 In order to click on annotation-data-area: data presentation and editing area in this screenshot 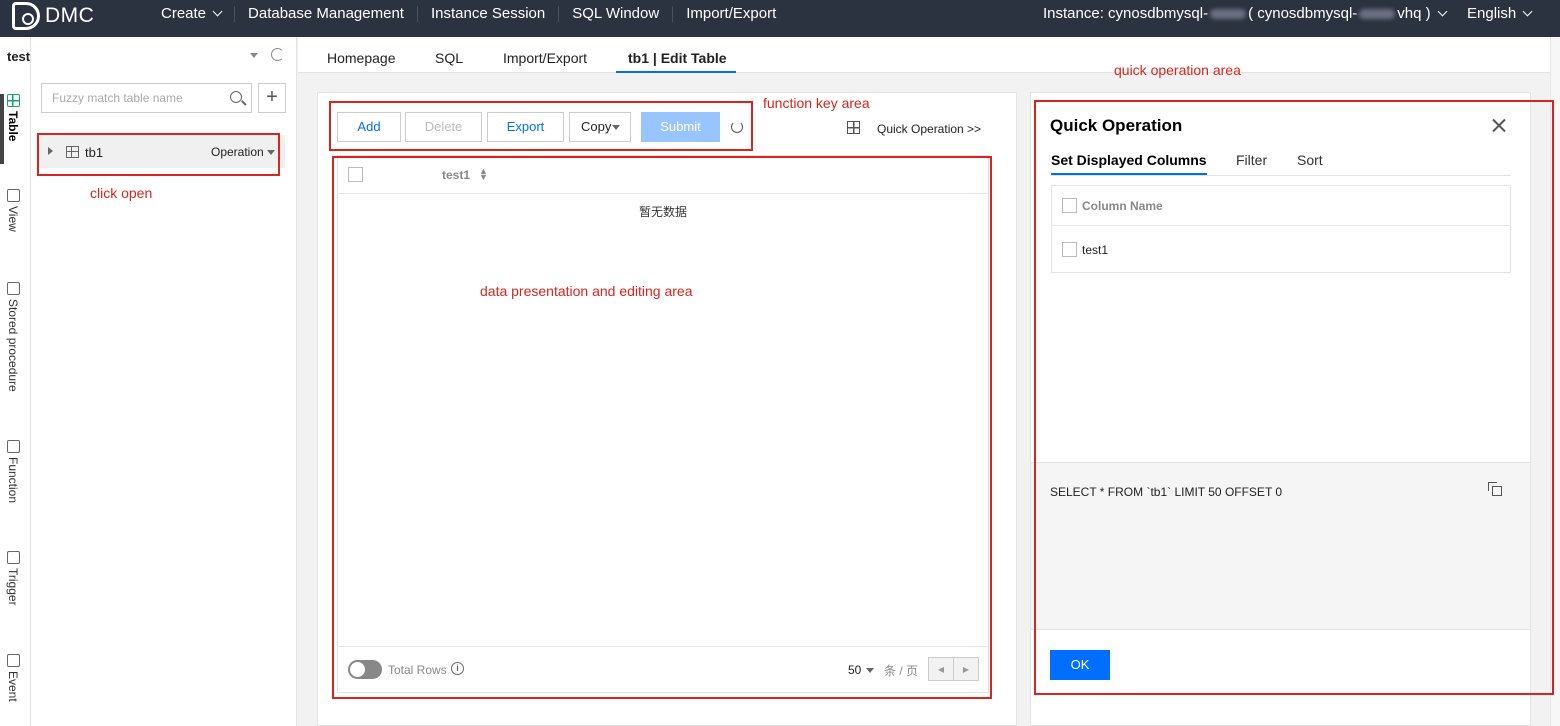, I will do `click(586, 291)`.